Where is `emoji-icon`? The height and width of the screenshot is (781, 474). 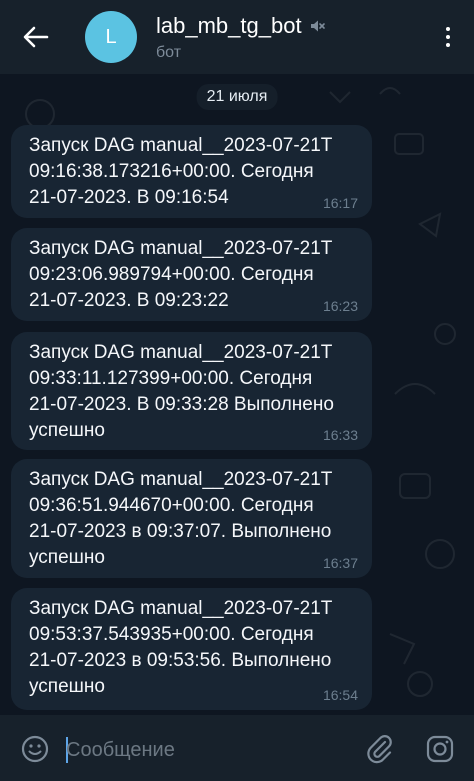 emoji-icon is located at coordinates (35, 749).